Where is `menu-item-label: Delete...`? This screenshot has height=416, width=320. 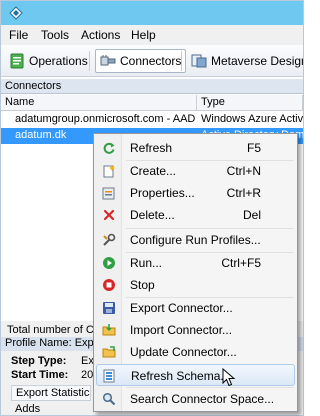 menu-item-label: Delete... is located at coordinates (152, 215).